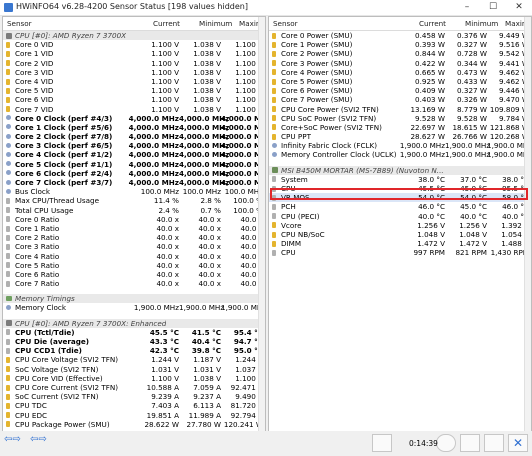  I want to click on minimize-button: –, so click(467, 7).